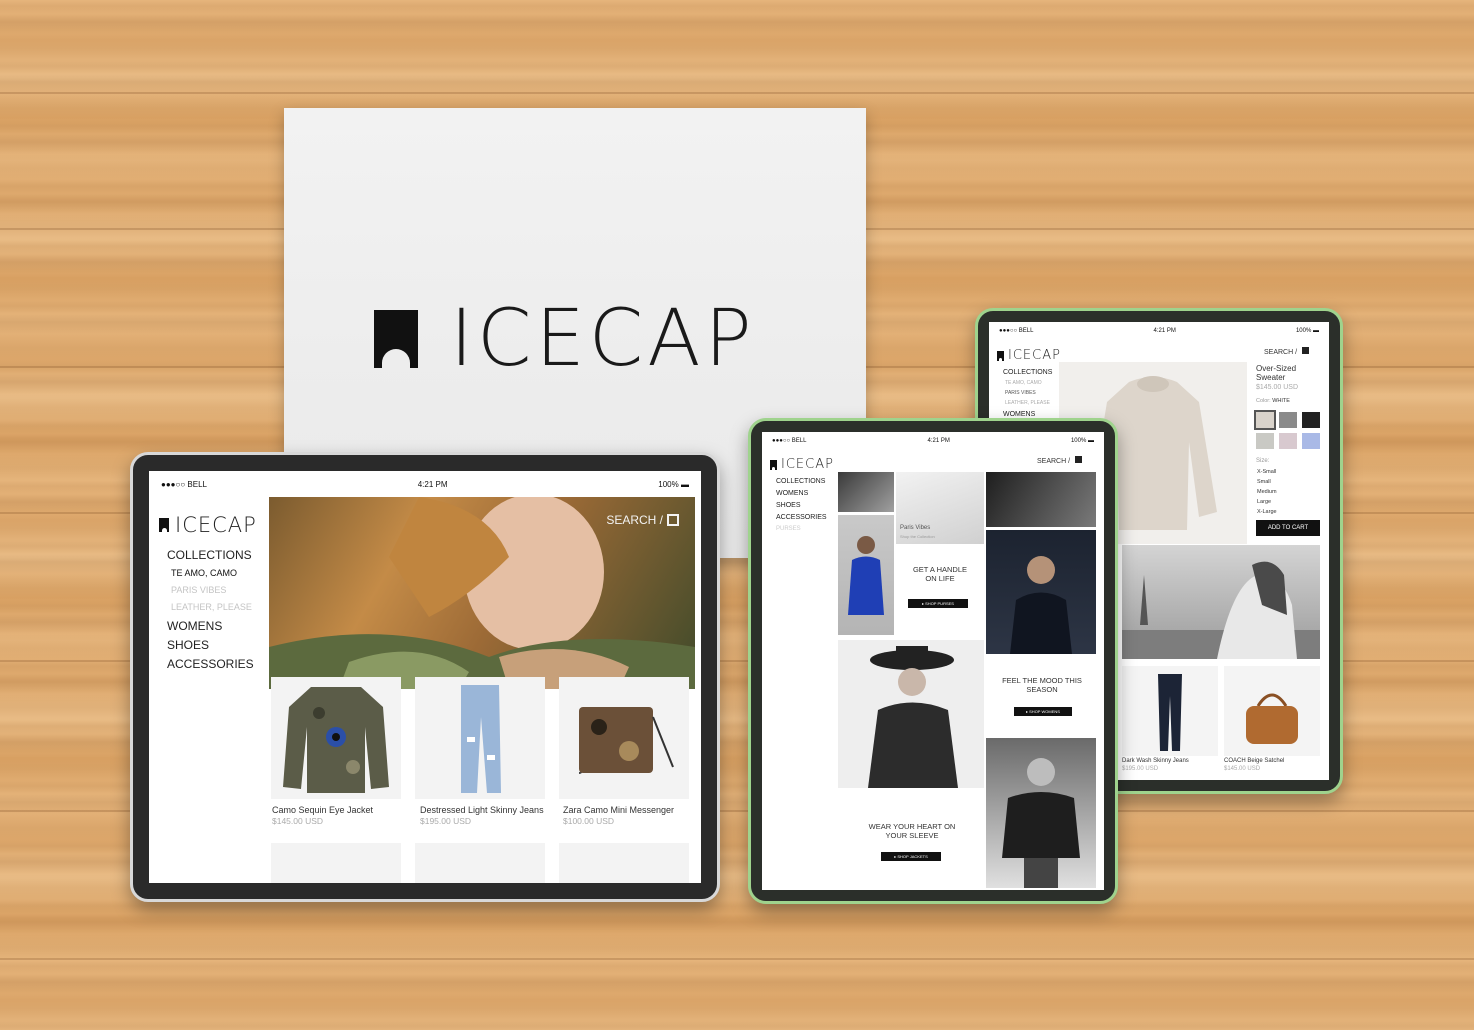  I want to click on tile-subtitle: Shop the Collection, so click(917, 536).